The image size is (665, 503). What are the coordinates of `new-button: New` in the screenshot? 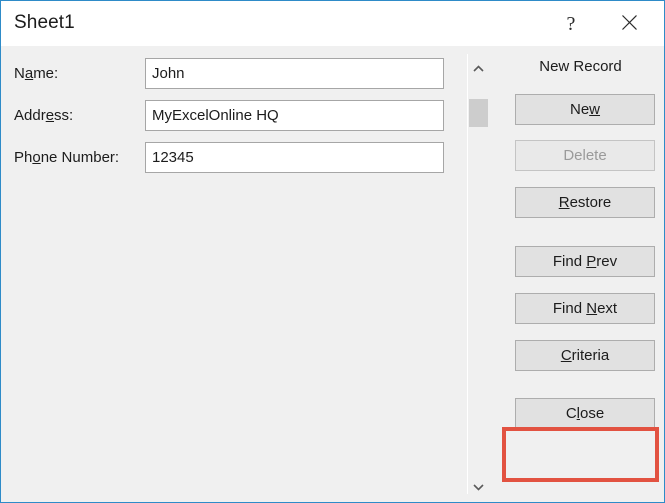 It's located at (585, 109).